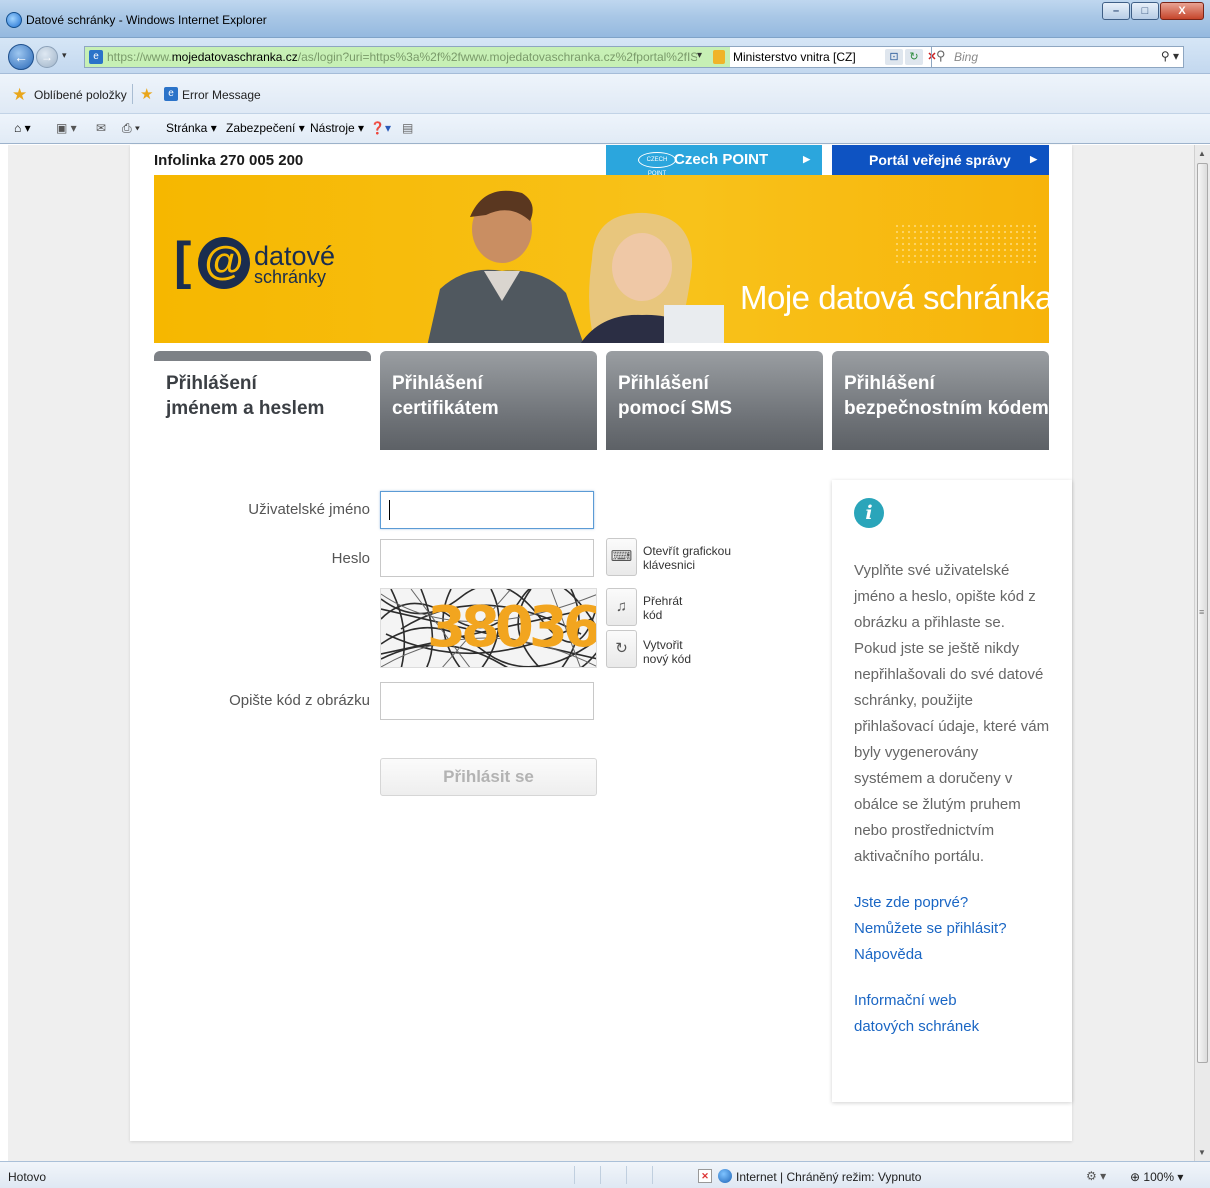 This screenshot has height=1188, width=1210. I want to click on play-code-label: Přehrát kód, so click(662, 608).